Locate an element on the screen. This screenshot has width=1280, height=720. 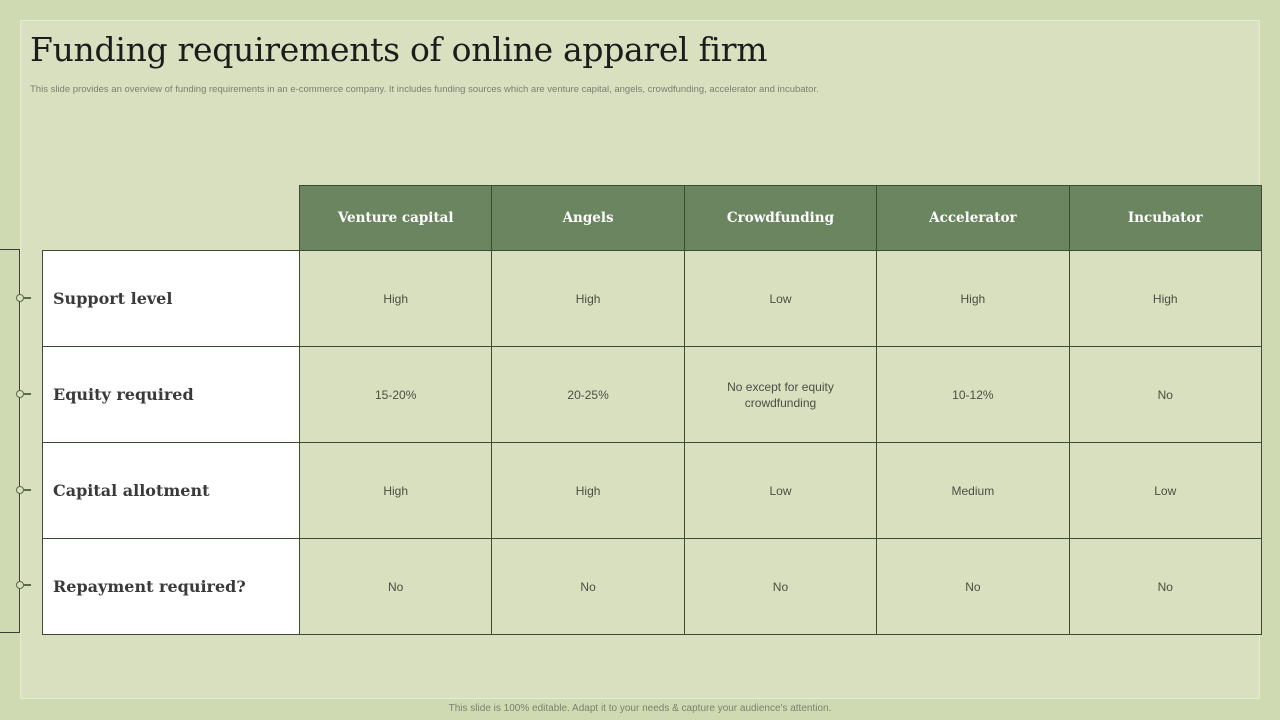
header-accelerator: Accelerator is located at coordinates (973, 218).